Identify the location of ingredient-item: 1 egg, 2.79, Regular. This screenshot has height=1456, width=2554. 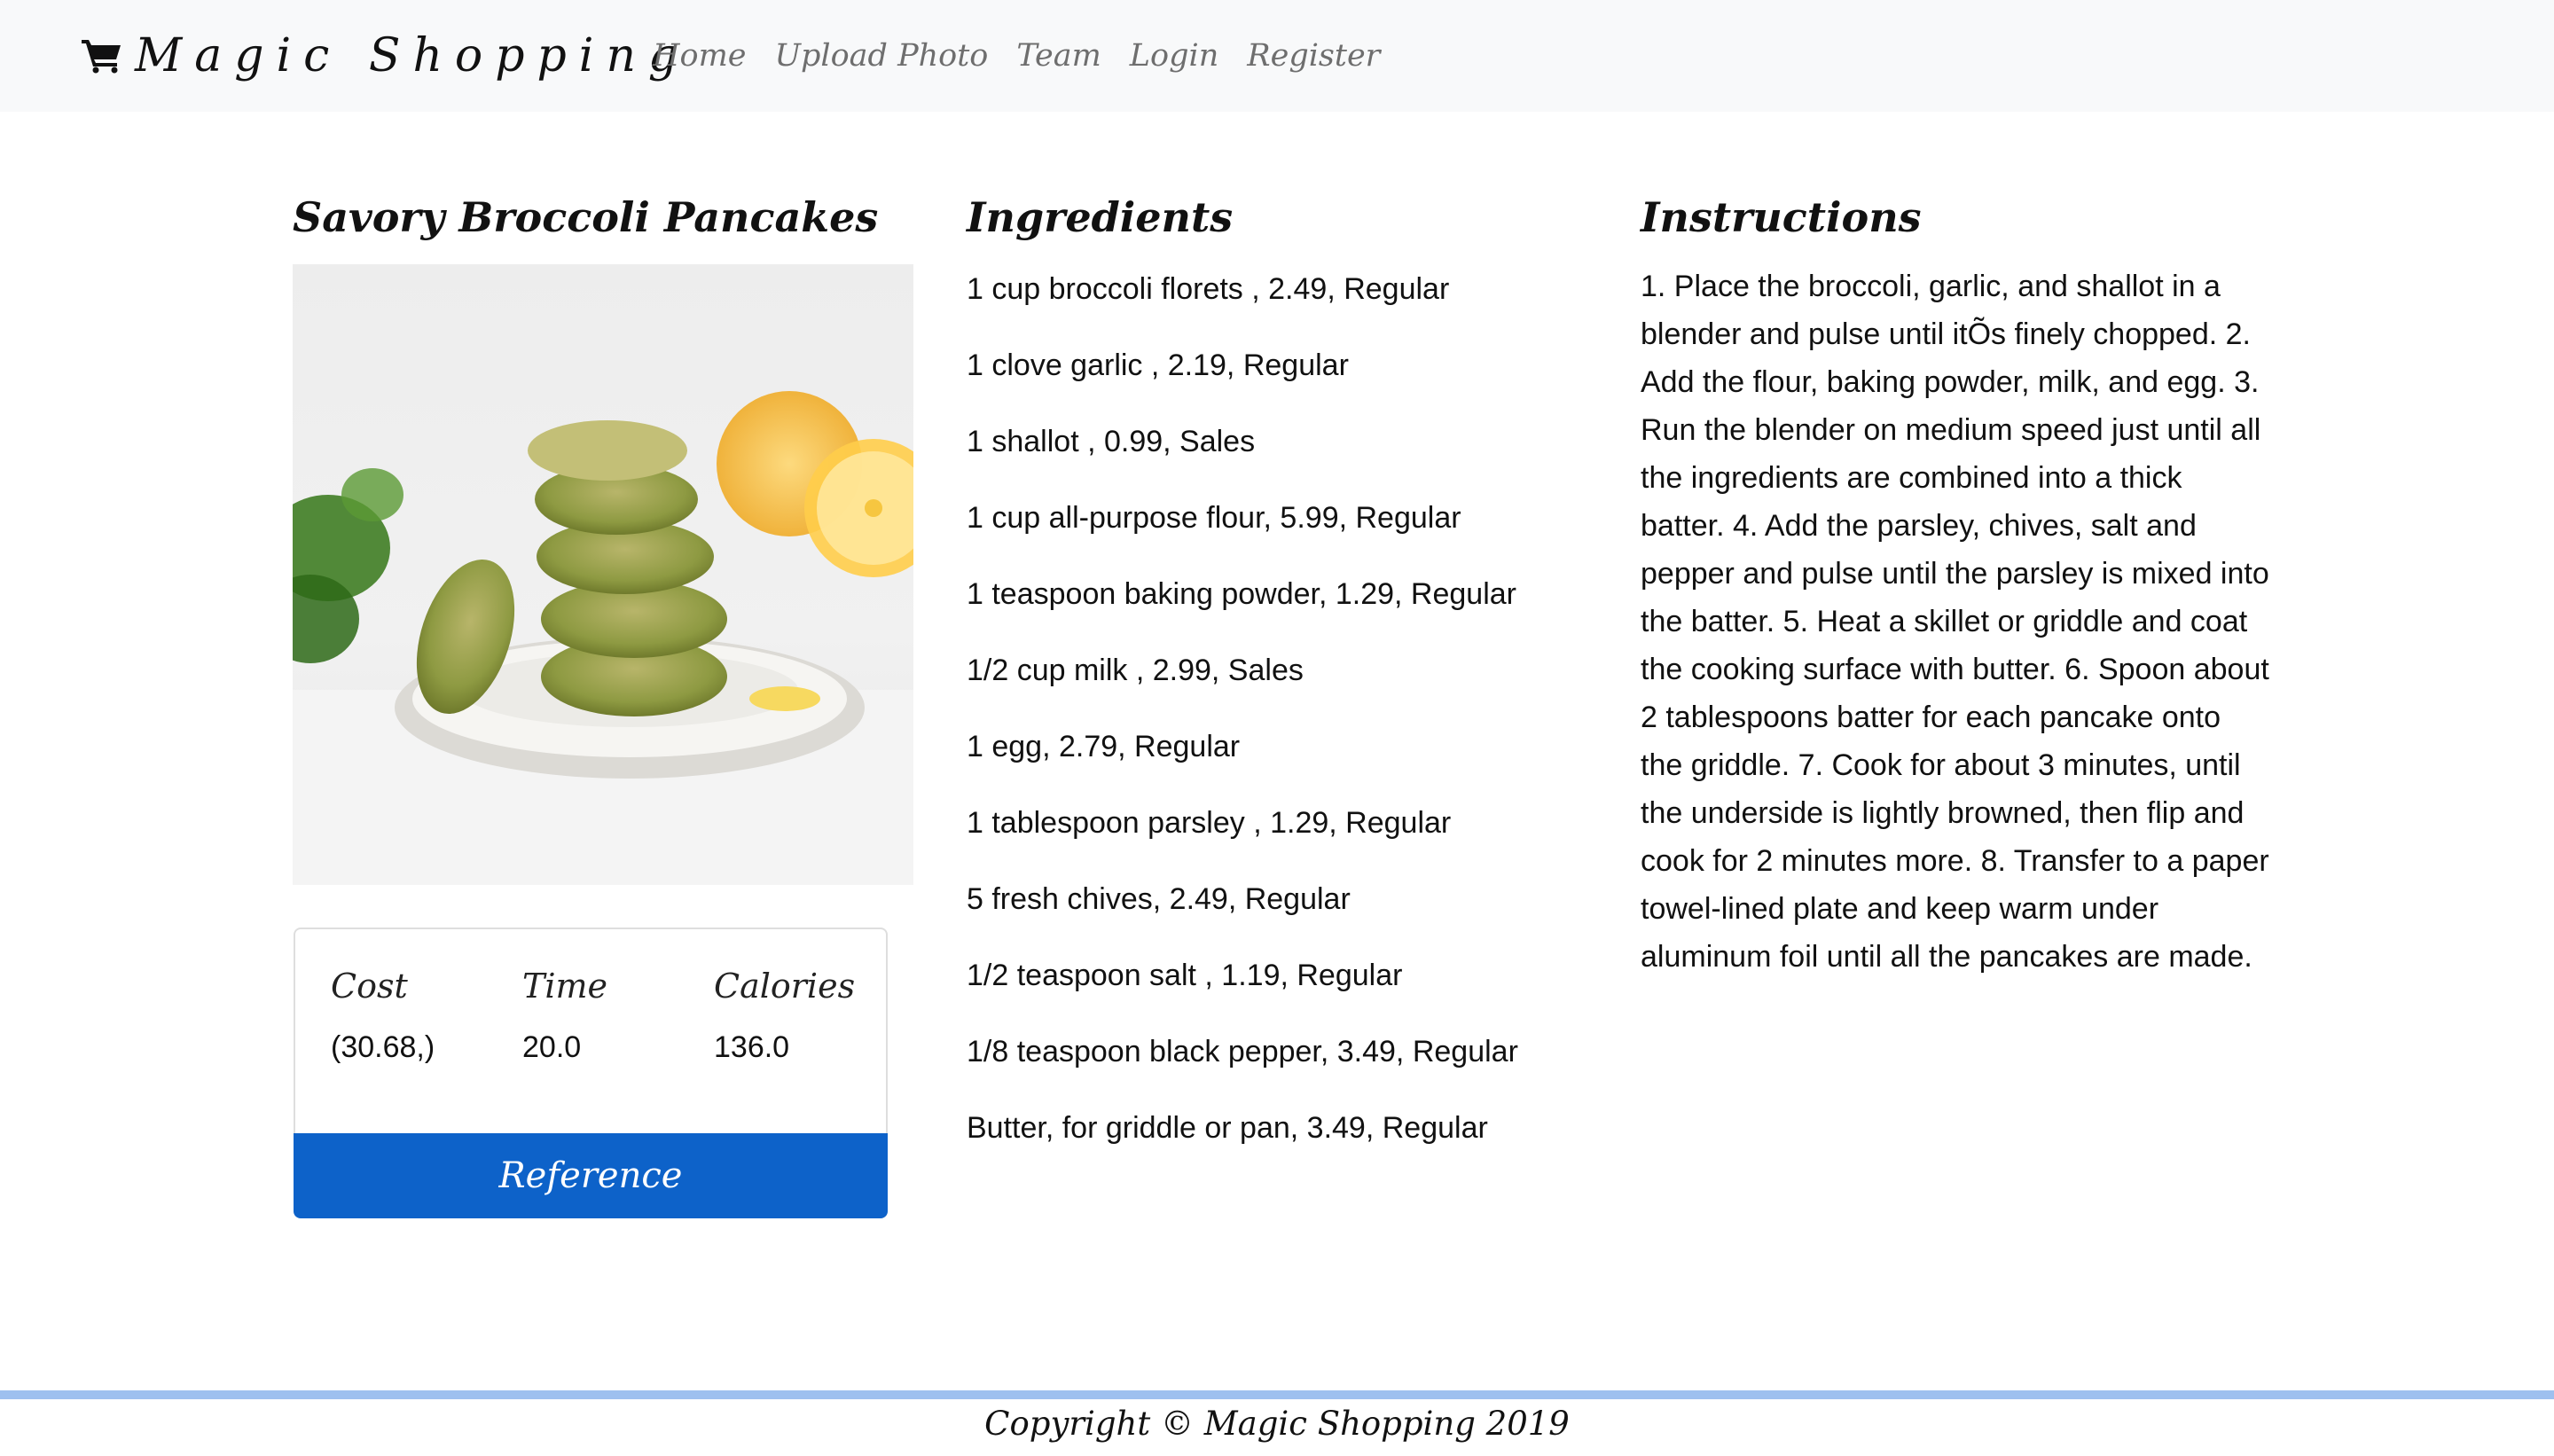
(1104, 746).